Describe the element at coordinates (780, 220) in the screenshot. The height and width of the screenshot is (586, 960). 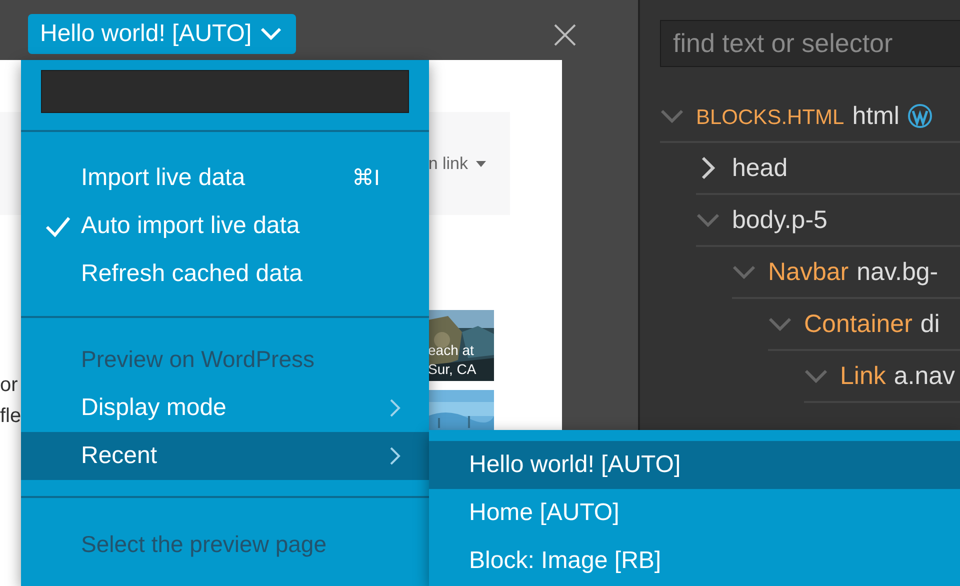
I see `element-tag: body.p-5` at that location.